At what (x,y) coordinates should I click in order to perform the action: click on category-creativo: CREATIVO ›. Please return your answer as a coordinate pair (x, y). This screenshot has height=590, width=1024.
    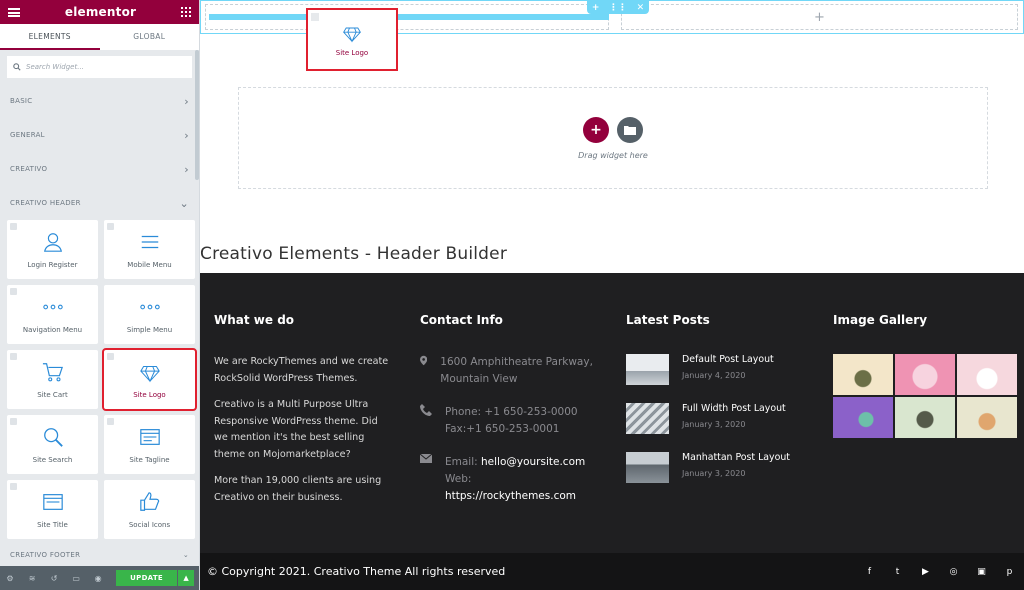
    Looking at the image, I should click on (99, 169).